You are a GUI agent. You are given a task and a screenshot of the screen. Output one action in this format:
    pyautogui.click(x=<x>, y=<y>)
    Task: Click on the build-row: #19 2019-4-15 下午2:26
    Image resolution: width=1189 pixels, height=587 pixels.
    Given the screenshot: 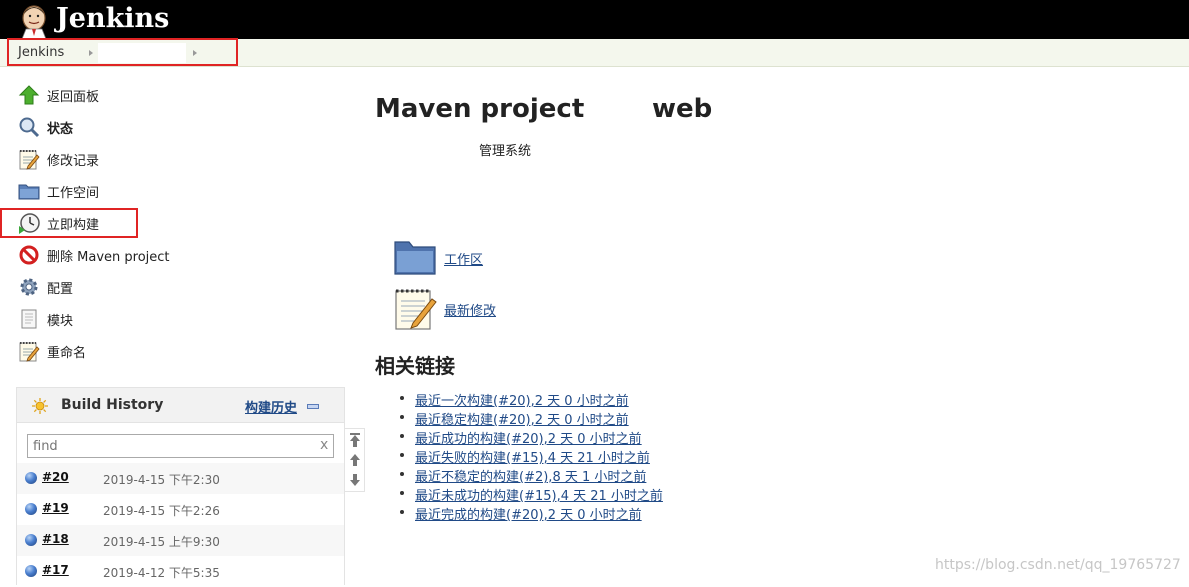 What is the action you would take?
    pyautogui.click(x=180, y=509)
    